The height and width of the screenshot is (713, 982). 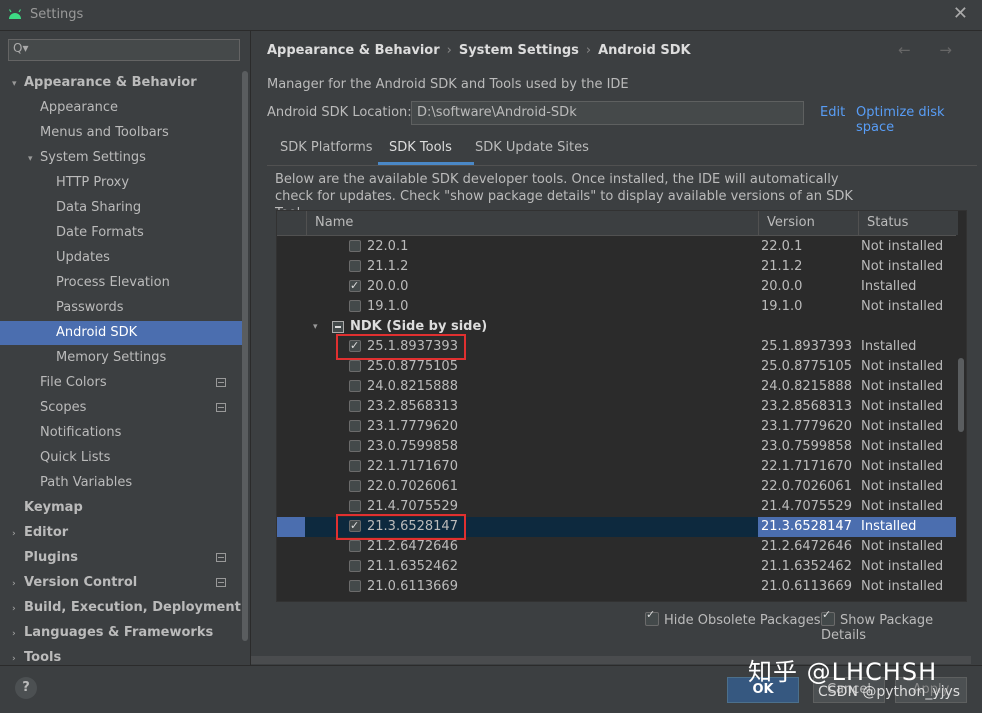 I want to click on header-version: Version, so click(x=808, y=223).